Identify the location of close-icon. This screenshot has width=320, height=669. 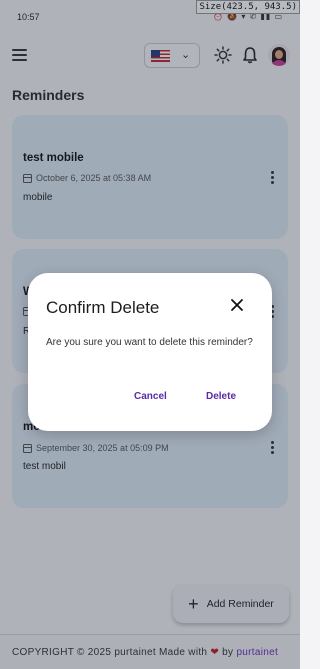
(237, 305).